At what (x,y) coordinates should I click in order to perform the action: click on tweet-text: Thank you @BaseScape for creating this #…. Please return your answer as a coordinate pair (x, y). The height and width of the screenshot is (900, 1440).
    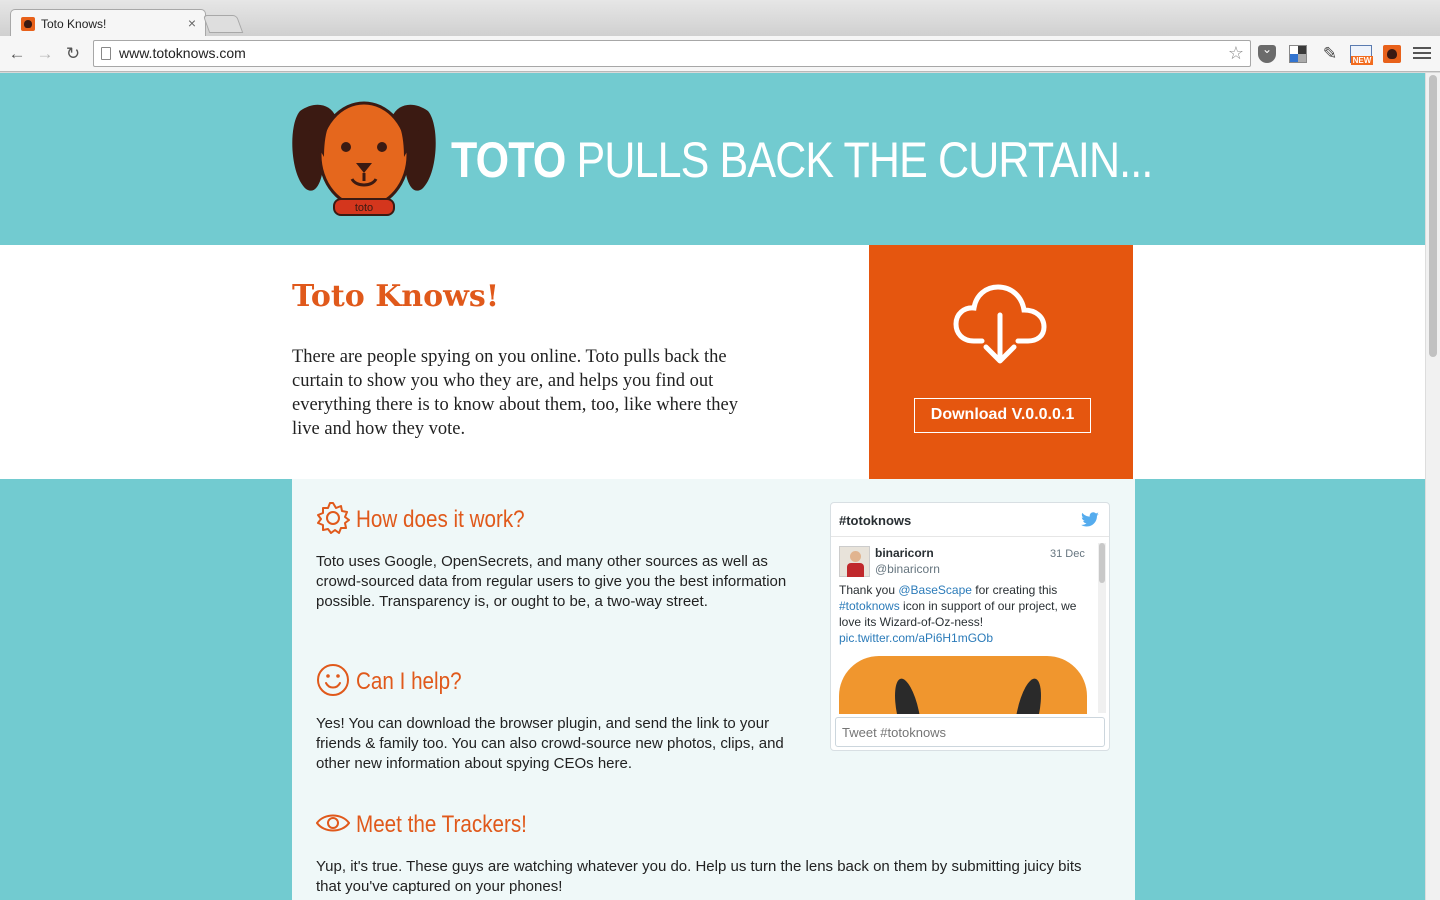
    Looking at the image, I should click on (958, 614).